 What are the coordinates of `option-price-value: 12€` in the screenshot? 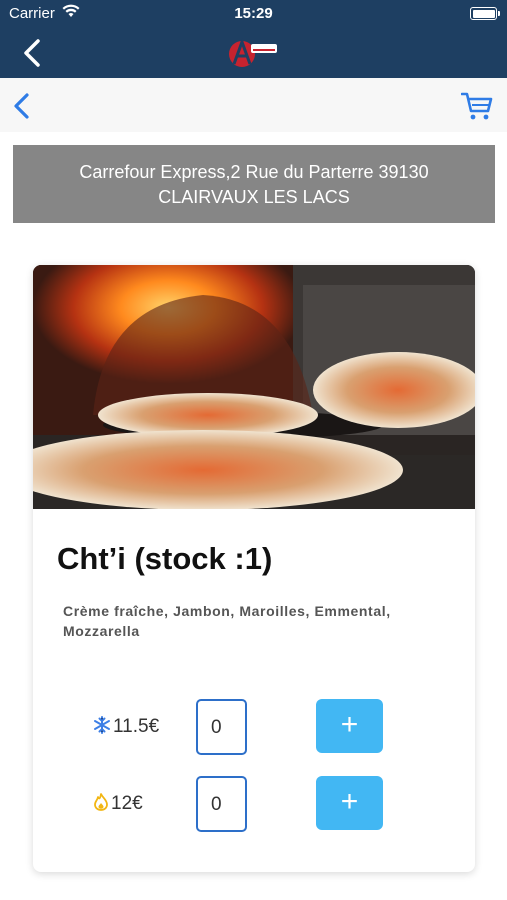 It's located at (127, 803).